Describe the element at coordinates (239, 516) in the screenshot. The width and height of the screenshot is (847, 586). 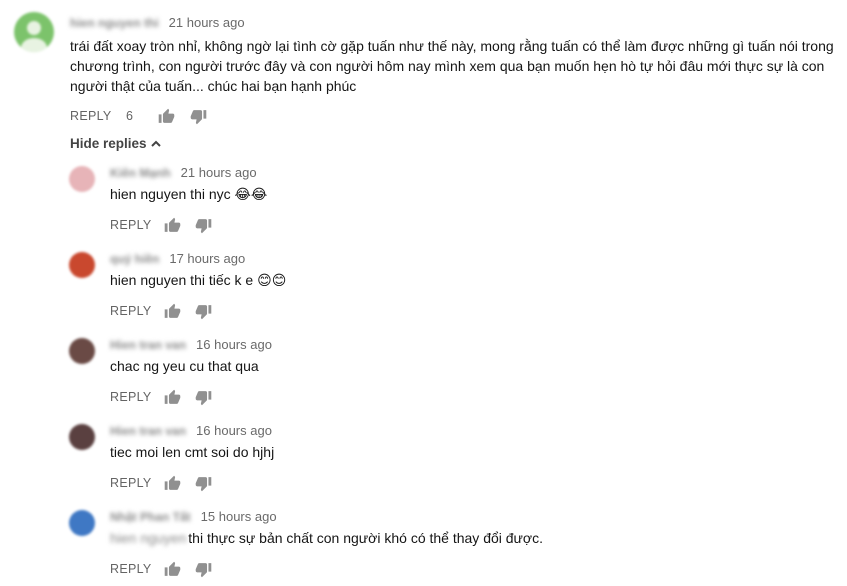
I see `timestamp: 15 hours ago` at that location.